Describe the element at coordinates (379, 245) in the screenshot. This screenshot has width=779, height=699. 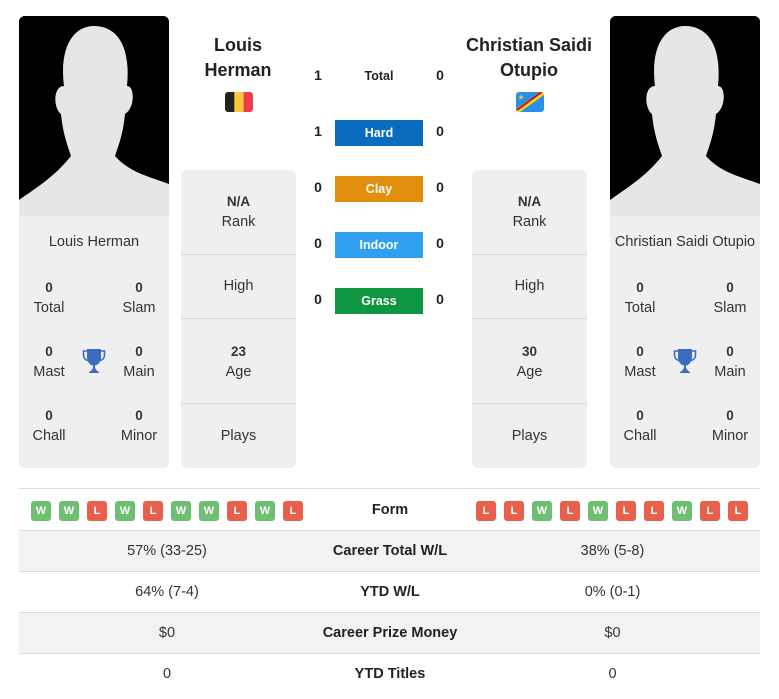
I see `surface-indoor-badge: Indoor` at that location.